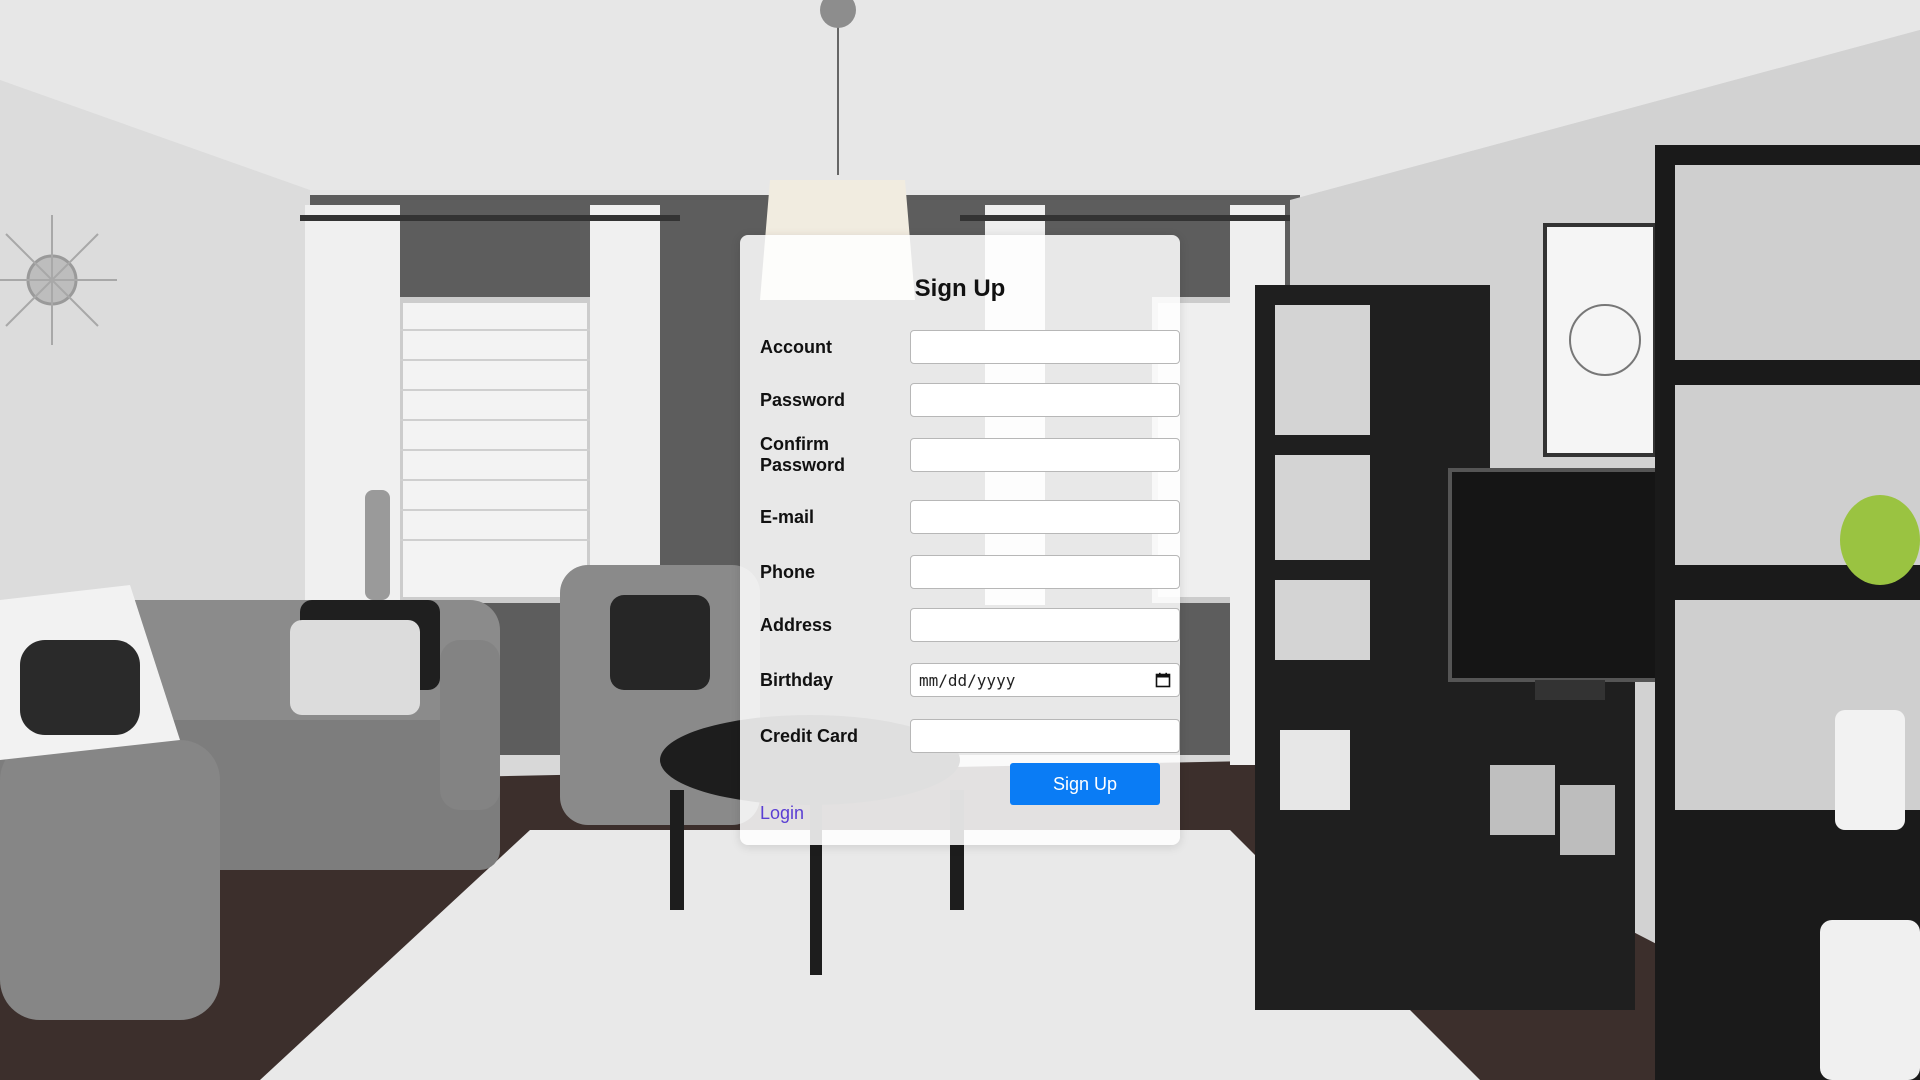  I want to click on email-input, so click(1045, 517).